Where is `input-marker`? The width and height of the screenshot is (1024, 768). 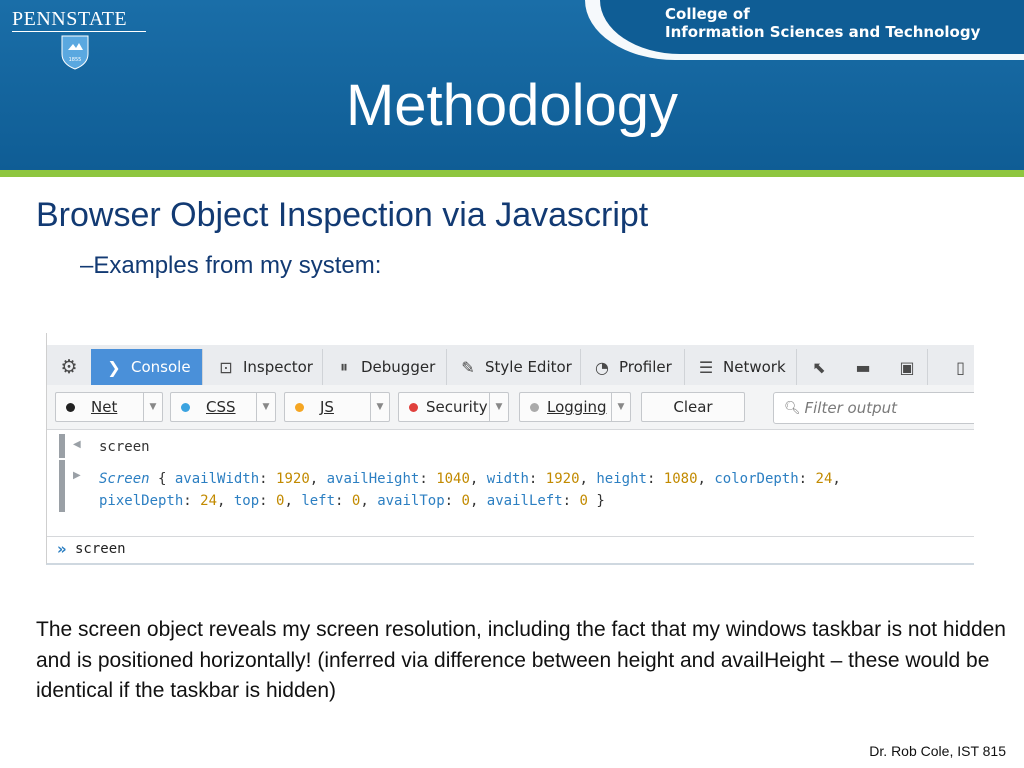 input-marker is located at coordinates (62, 446).